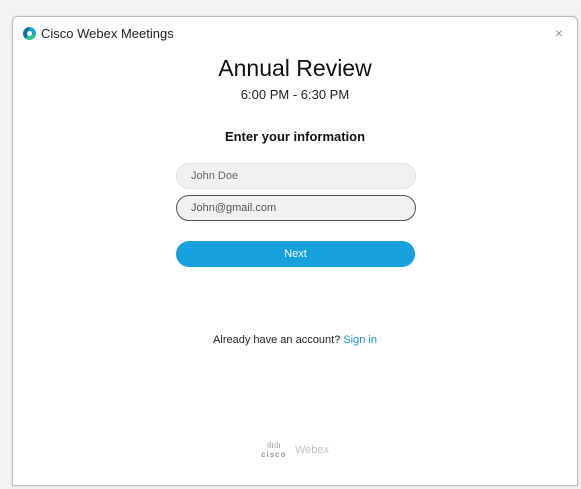  What do you see at coordinates (295, 94) in the screenshot?
I see `meeting-time: 6:00 PM - 6:30 PM` at bounding box center [295, 94].